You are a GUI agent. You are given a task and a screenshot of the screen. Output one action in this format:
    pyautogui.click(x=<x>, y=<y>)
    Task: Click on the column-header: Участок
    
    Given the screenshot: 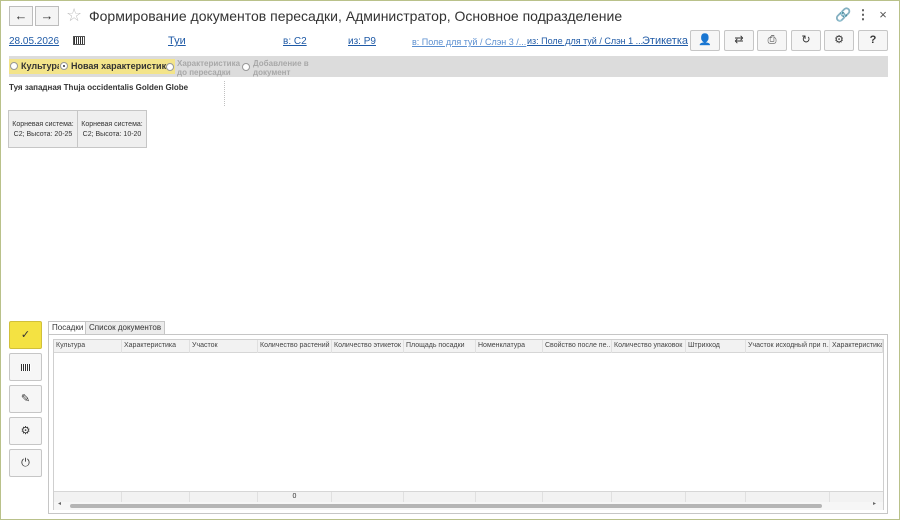 What is the action you would take?
    pyautogui.click(x=224, y=346)
    